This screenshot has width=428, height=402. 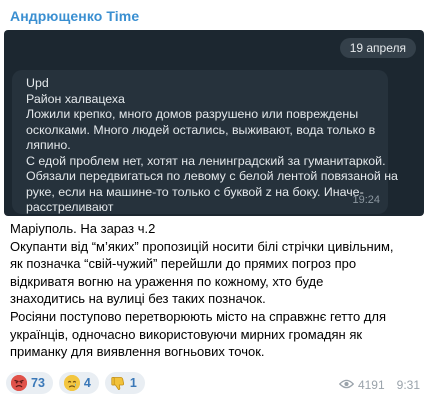 I want to click on reactions-bar: 73 4 1, so click(x=75, y=383).